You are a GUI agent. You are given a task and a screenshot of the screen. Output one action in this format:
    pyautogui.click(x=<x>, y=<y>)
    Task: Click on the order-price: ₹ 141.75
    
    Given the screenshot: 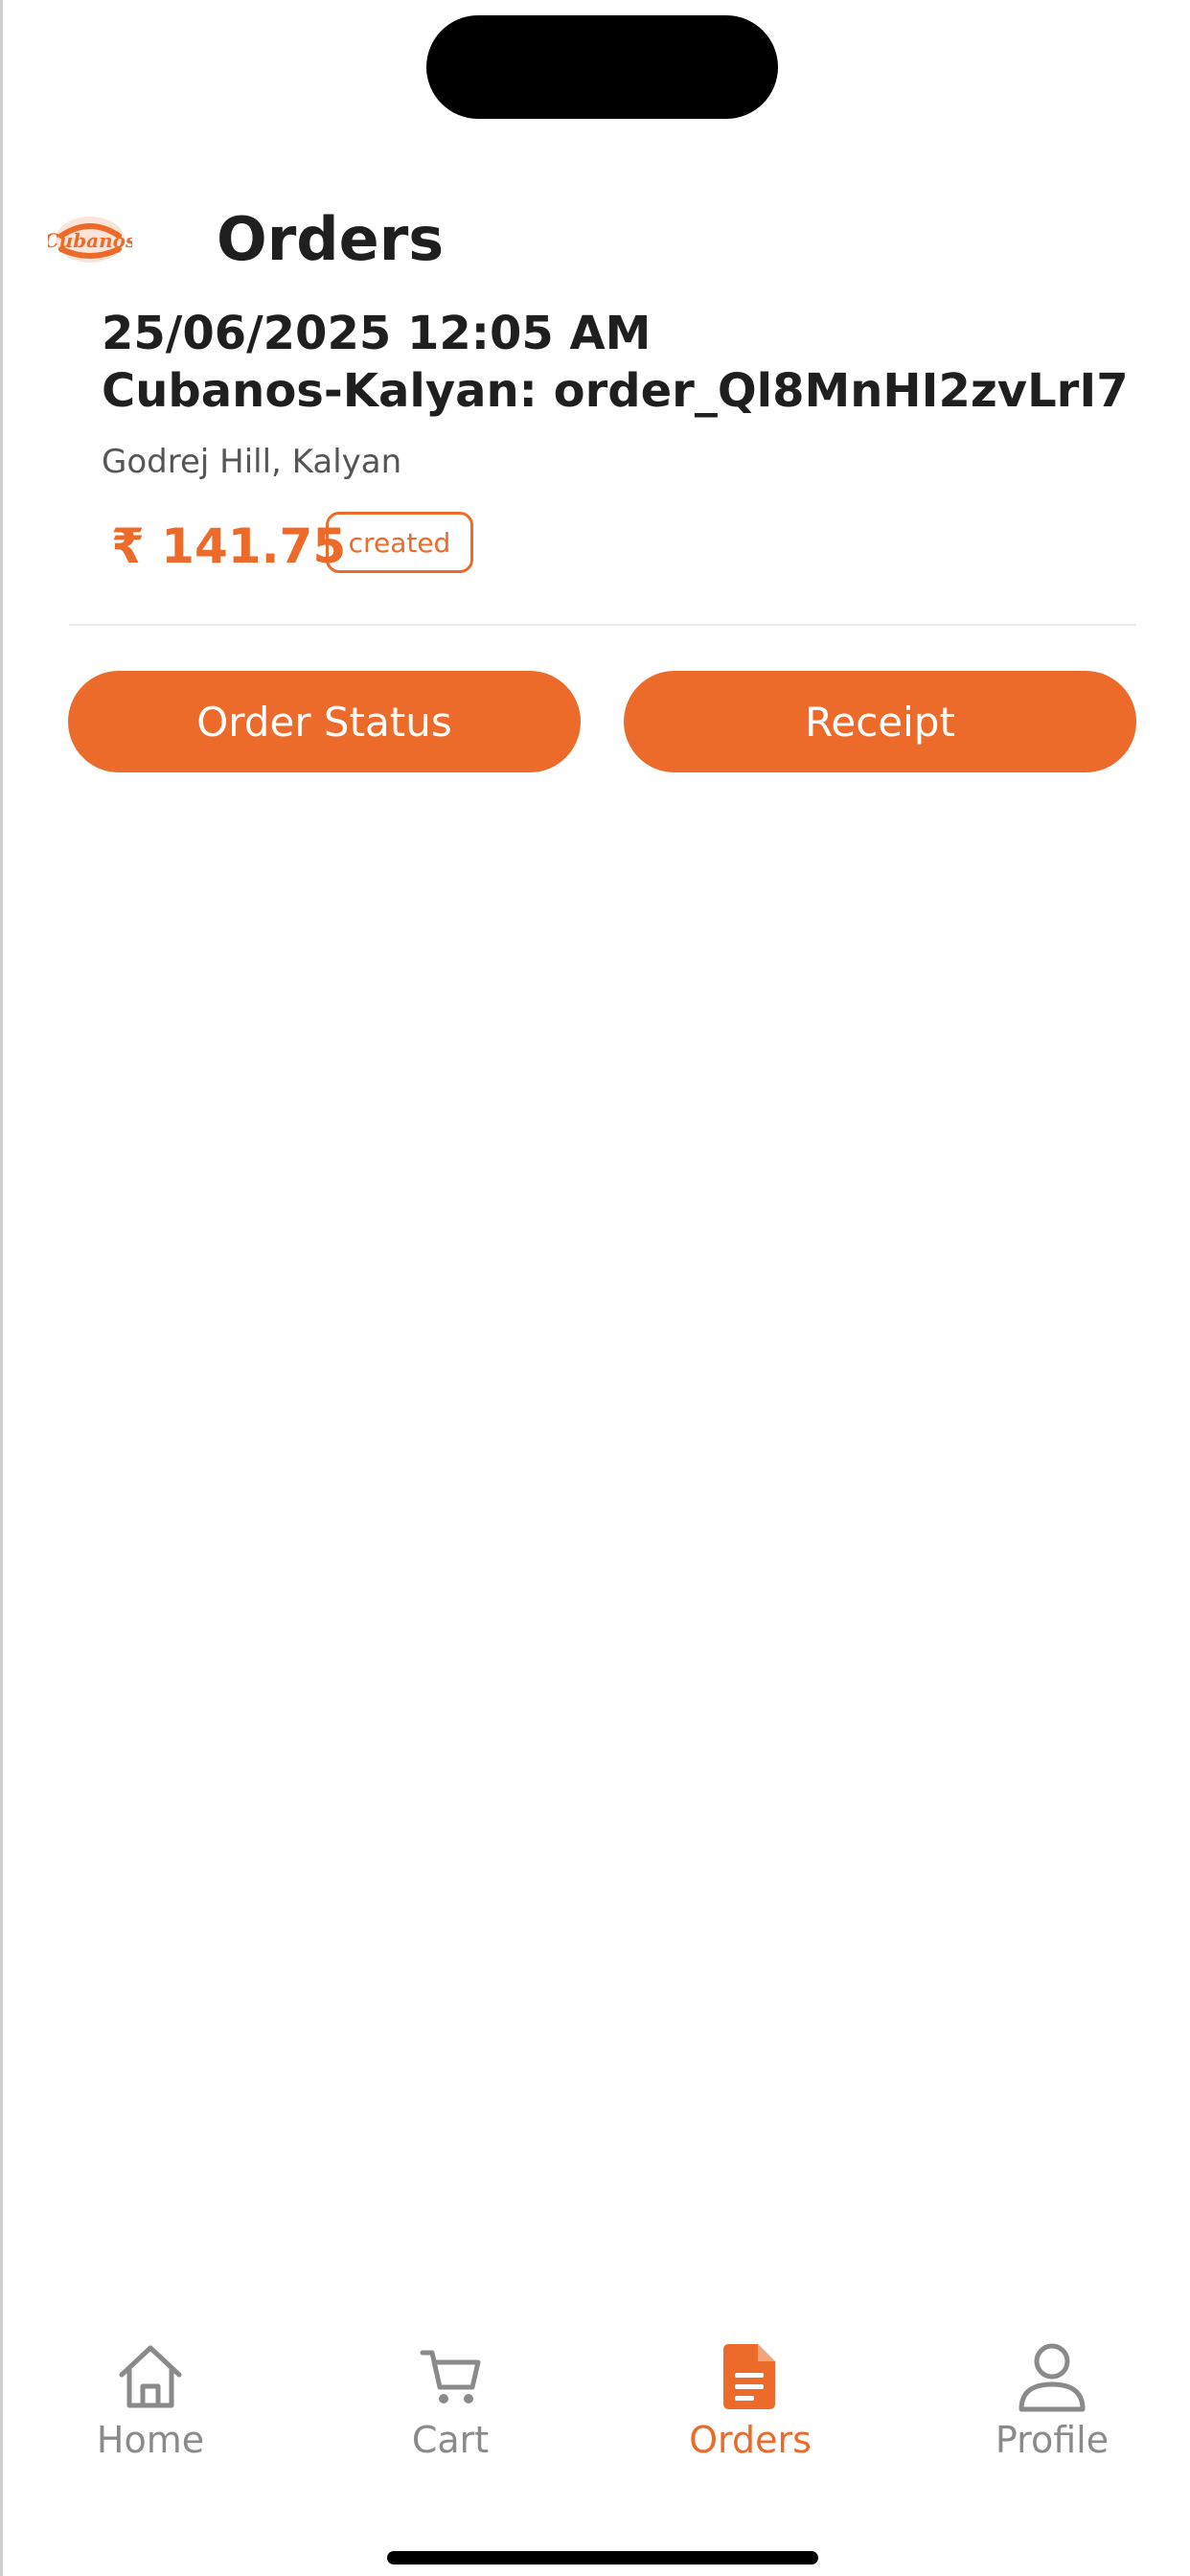 What is the action you would take?
    pyautogui.click(x=229, y=546)
    